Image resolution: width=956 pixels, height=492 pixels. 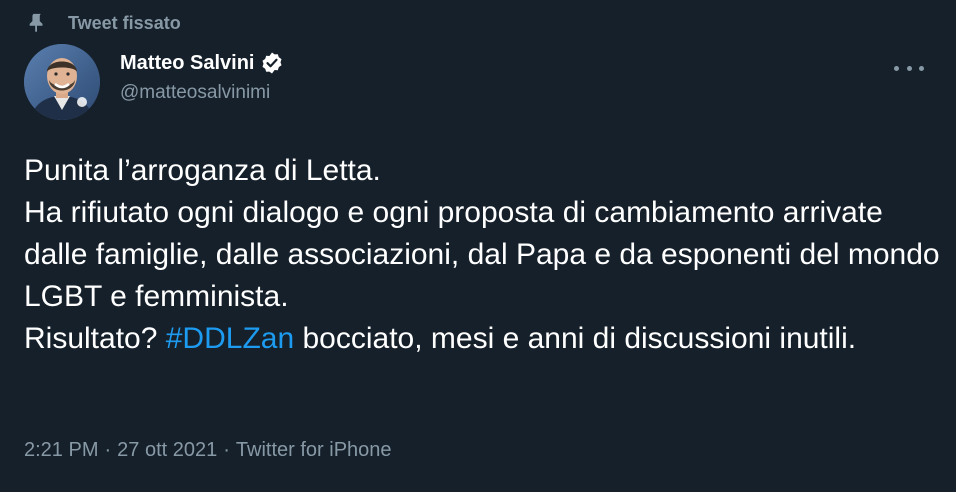 What do you see at coordinates (124, 22) in the screenshot?
I see `pinned-label: Tweet fissato` at bounding box center [124, 22].